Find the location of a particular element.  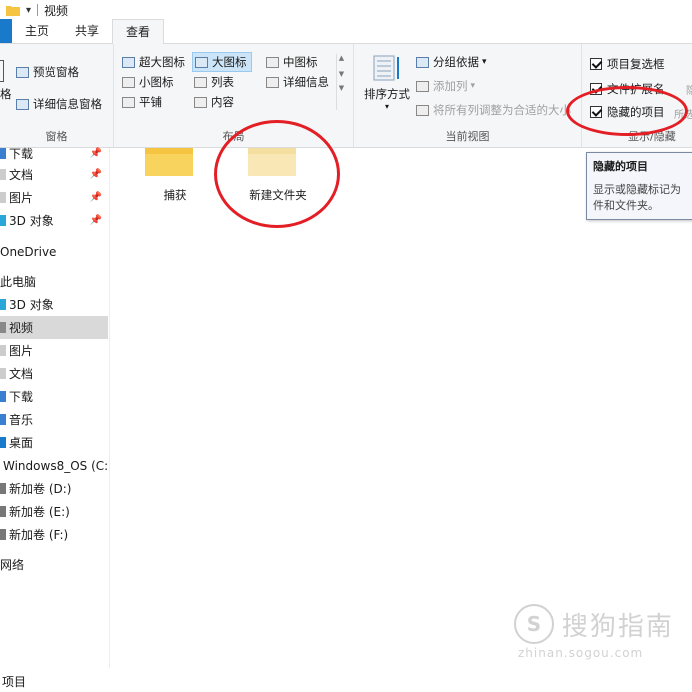

navigation-pane-button is located at coordinates (7, 71).